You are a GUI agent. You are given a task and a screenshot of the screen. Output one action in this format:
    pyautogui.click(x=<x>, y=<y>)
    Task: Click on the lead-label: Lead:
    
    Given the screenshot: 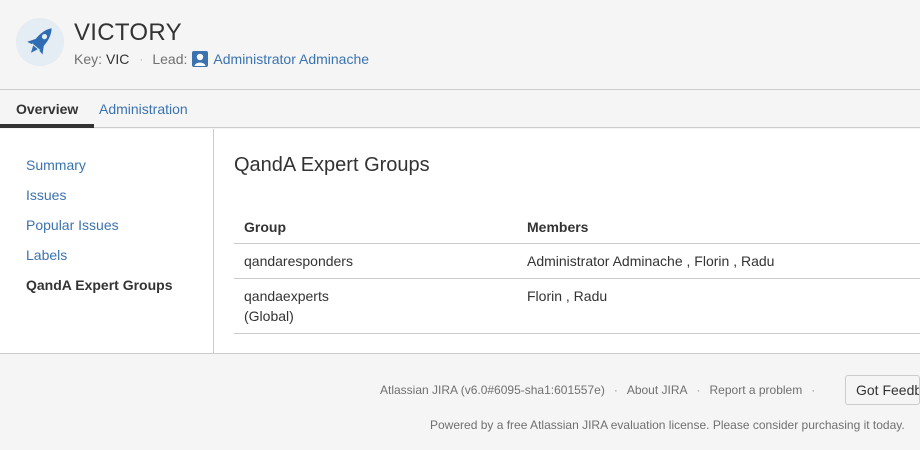 What is the action you would take?
    pyautogui.click(x=170, y=59)
    